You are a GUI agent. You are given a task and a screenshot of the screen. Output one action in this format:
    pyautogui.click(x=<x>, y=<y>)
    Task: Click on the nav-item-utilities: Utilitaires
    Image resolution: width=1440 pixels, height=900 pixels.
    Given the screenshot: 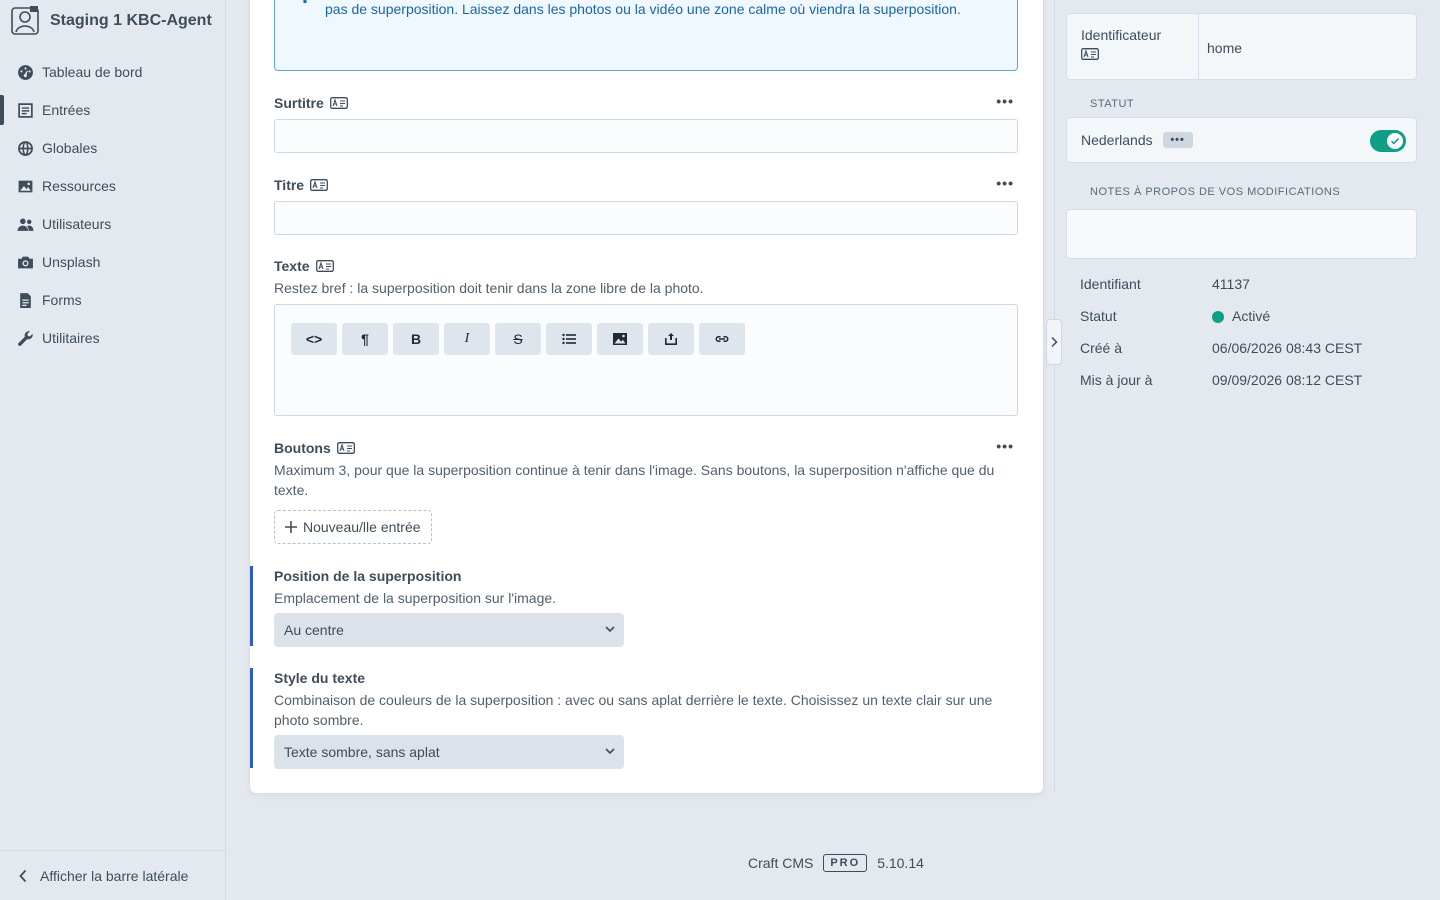 What is the action you would take?
    pyautogui.click(x=113, y=338)
    